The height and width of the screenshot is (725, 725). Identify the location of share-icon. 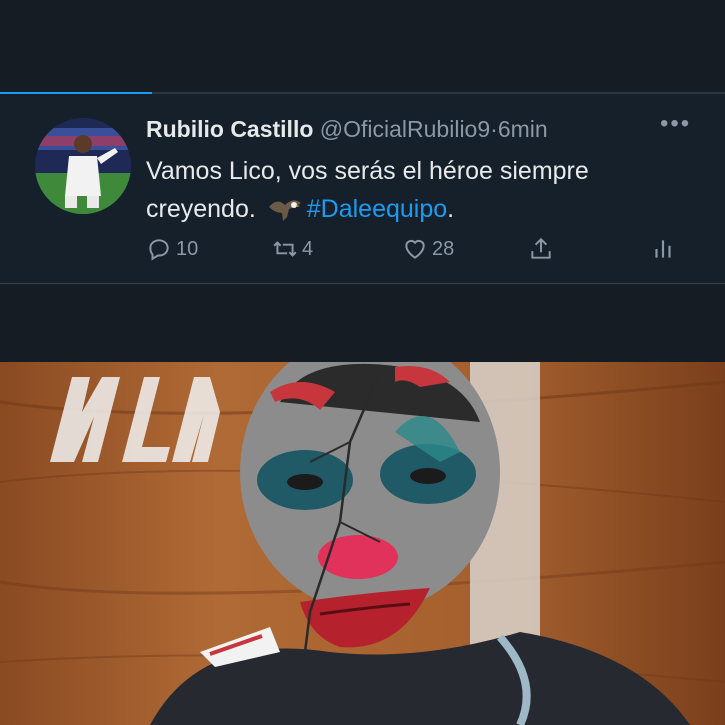
(541, 248).